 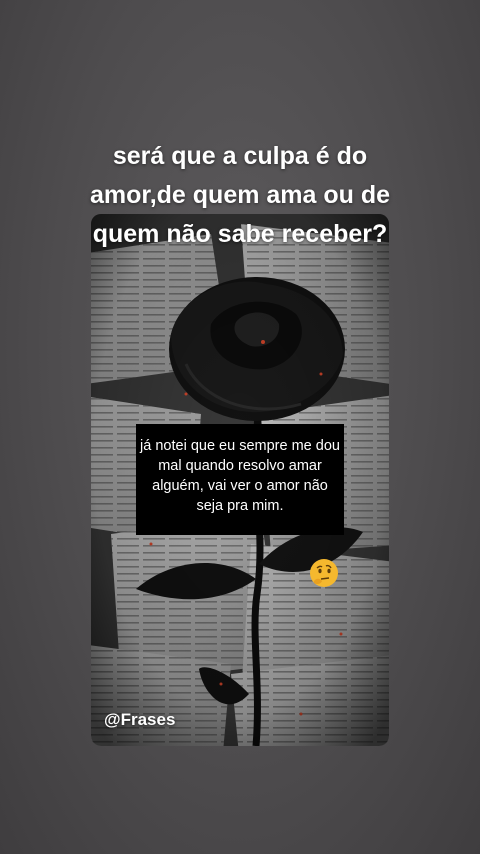 I want to click on thinking-face-icon, so click(x=324, y=573).